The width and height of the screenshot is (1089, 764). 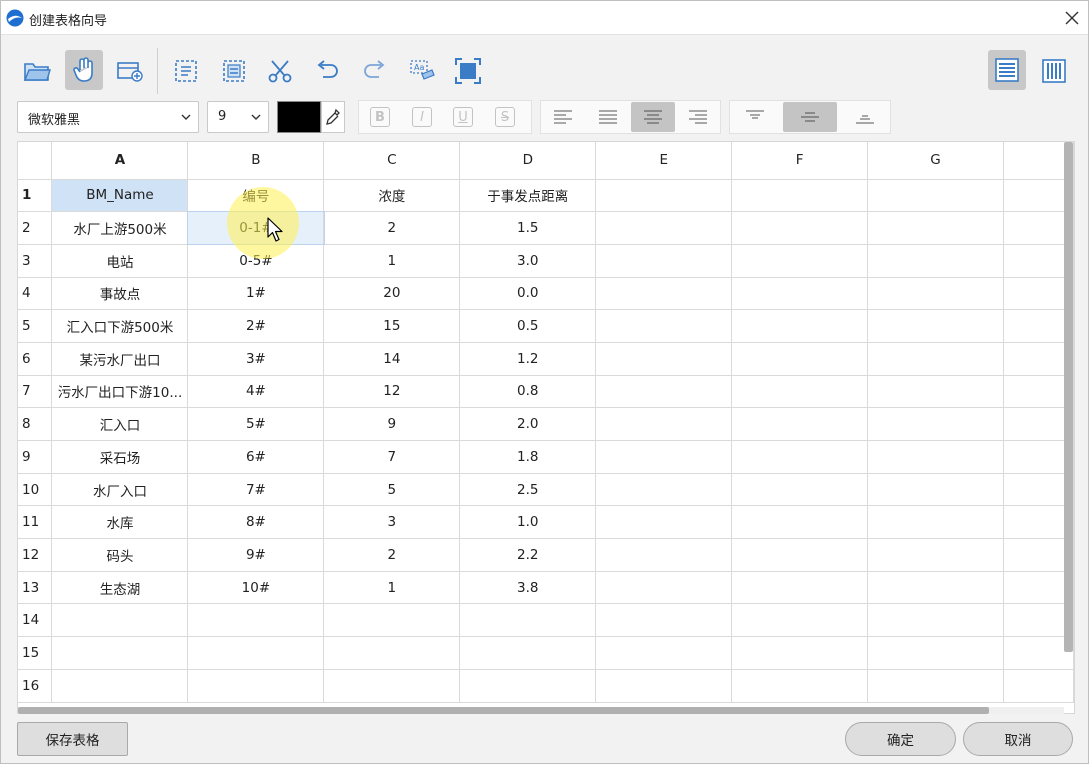 What do you see at coordinates (755, 117) in the screenshot?
I see `valign-top-button` at bounding box center [755, 117].